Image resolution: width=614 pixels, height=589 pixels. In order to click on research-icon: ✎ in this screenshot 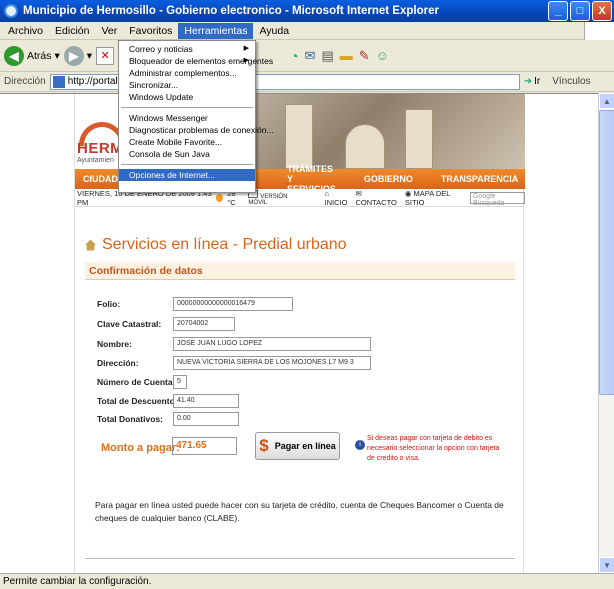, I will do `click(364, 56)`.